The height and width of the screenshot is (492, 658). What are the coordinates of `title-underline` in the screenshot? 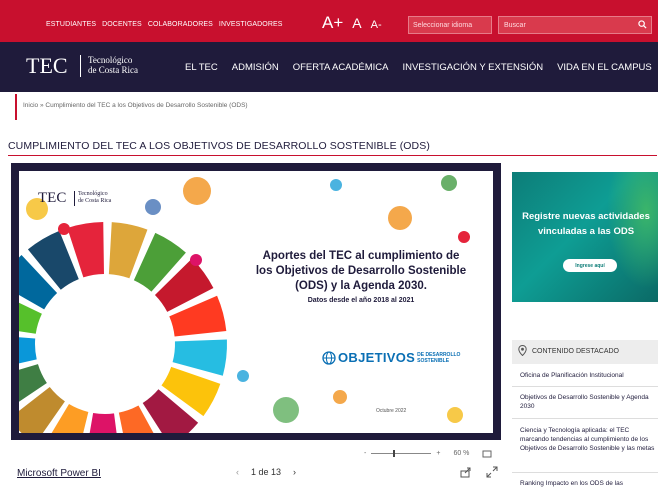 It's located at (332, 155).